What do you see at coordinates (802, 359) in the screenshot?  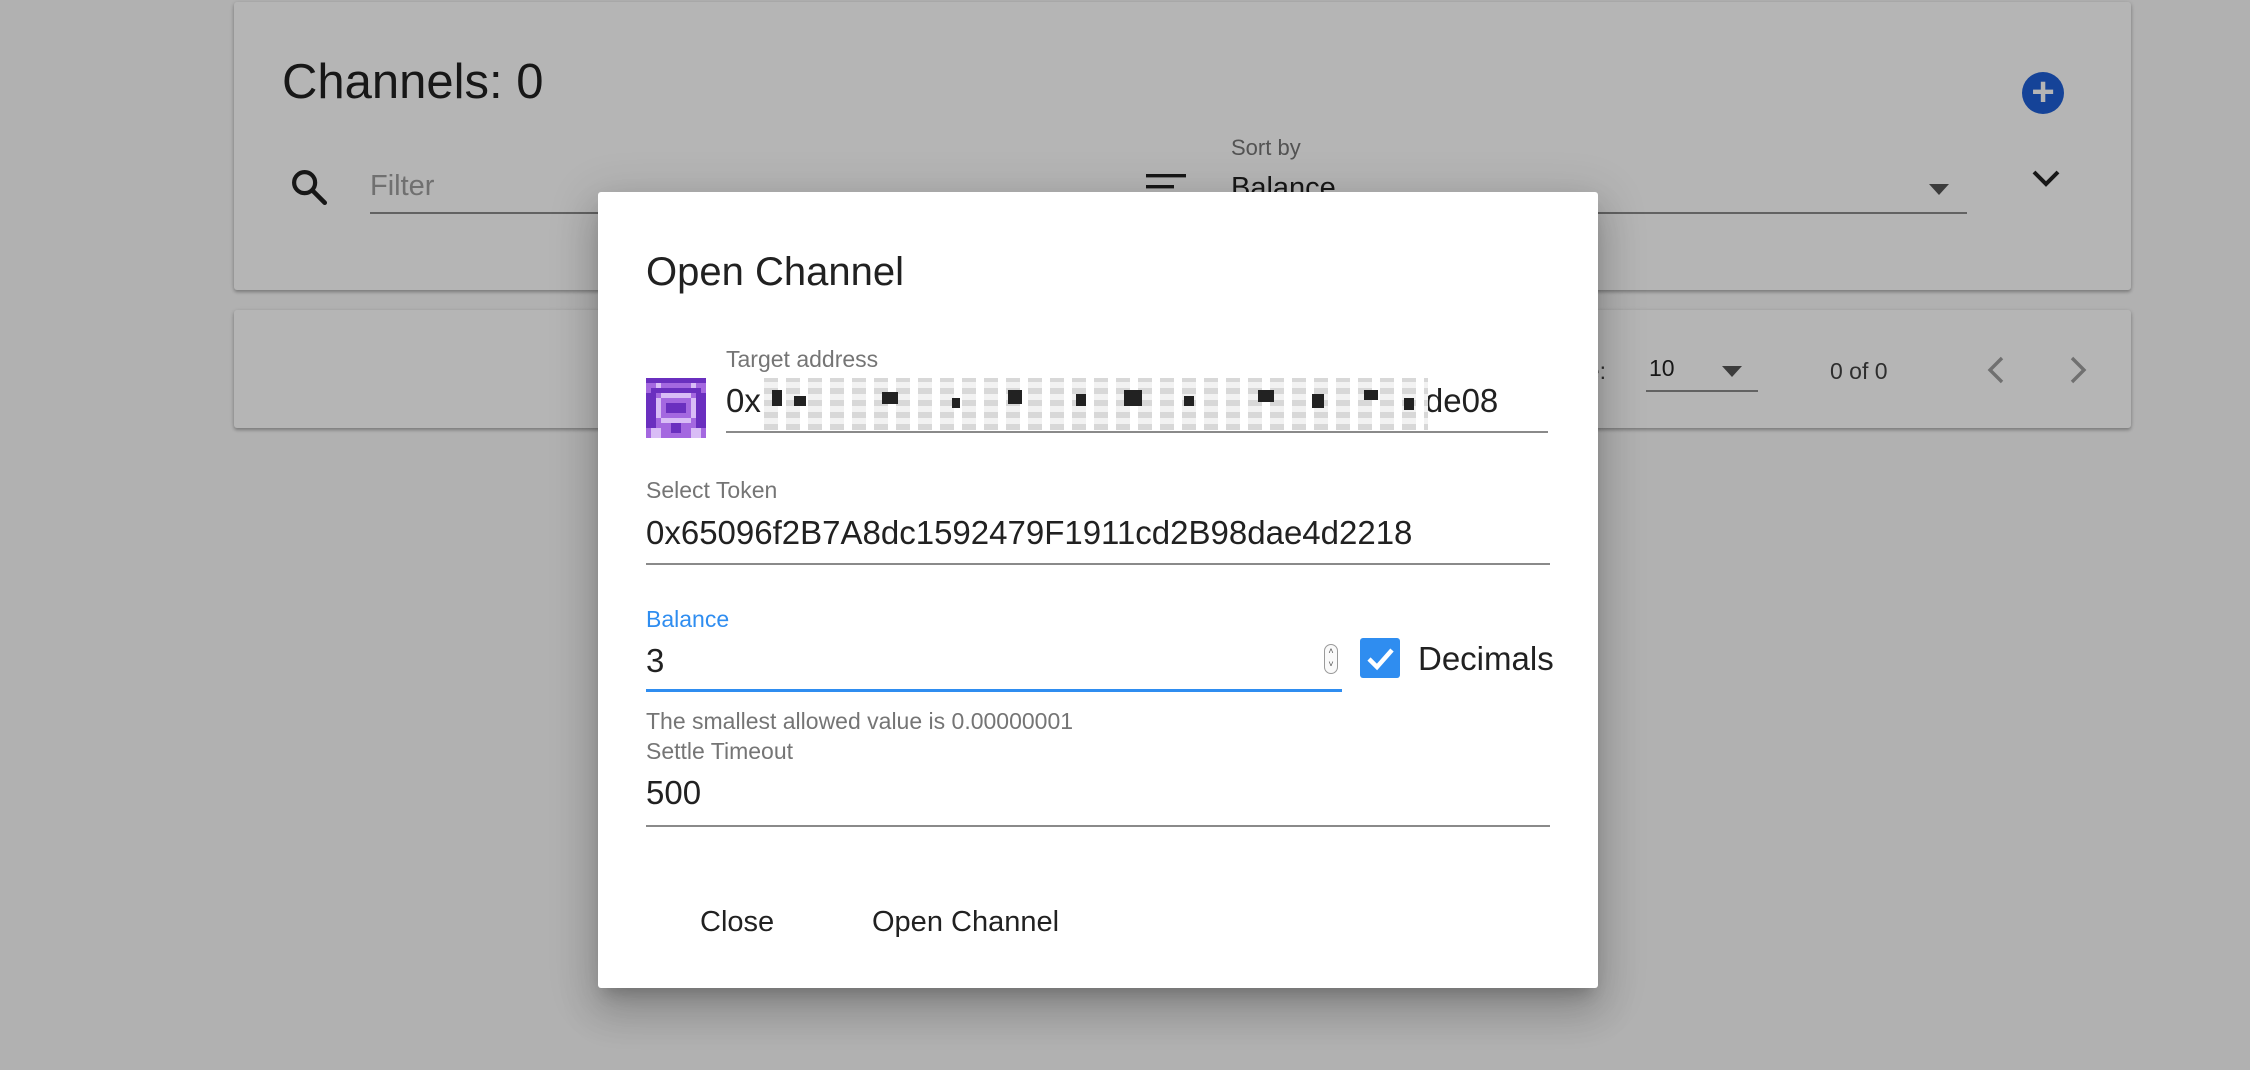 I see `target-address-label: Target address` at bounding box center [802, 359].